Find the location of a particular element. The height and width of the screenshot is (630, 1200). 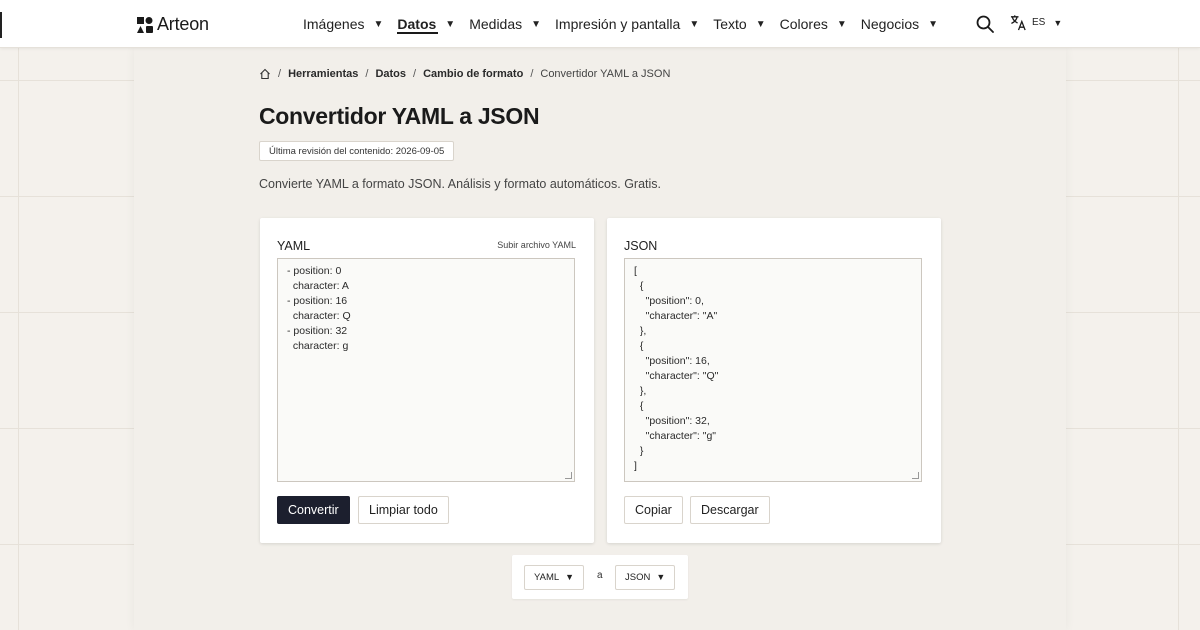

source-format-value: YAML is located at coordinates (547, 577).